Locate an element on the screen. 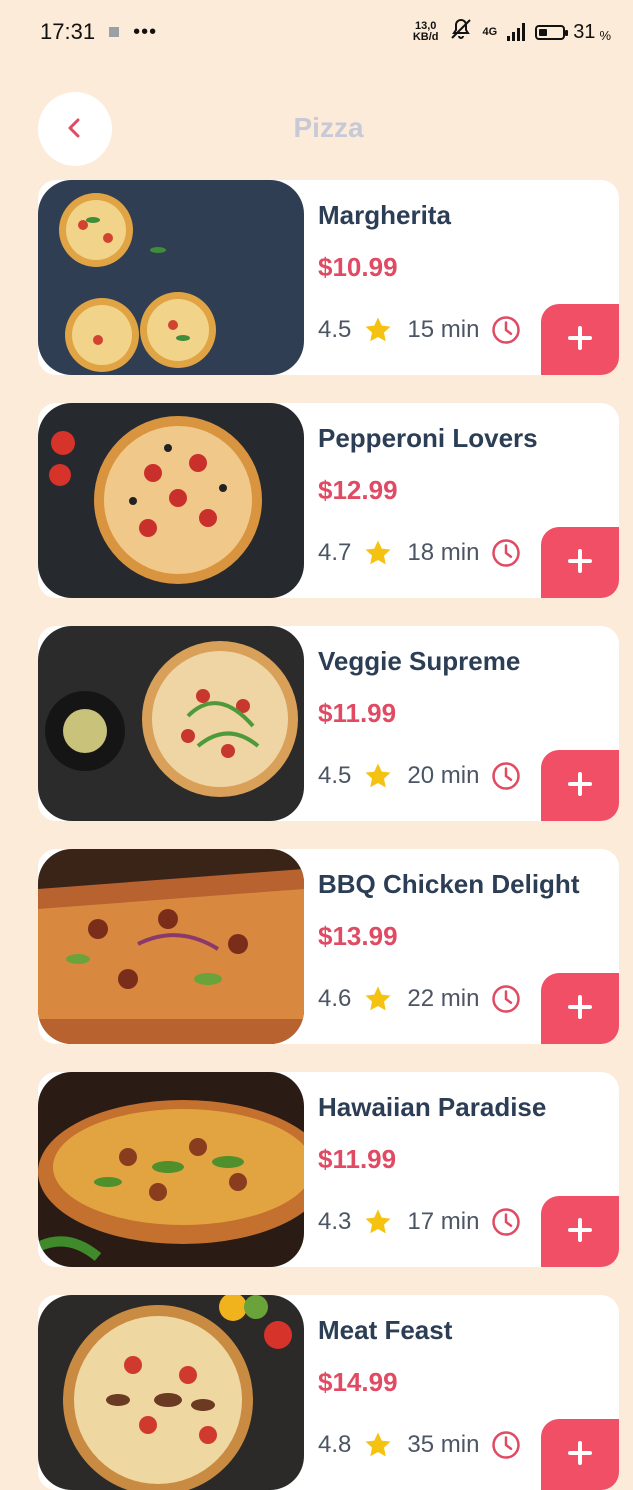  product-name: Meat Feast is located at coordinates (385, 1330).